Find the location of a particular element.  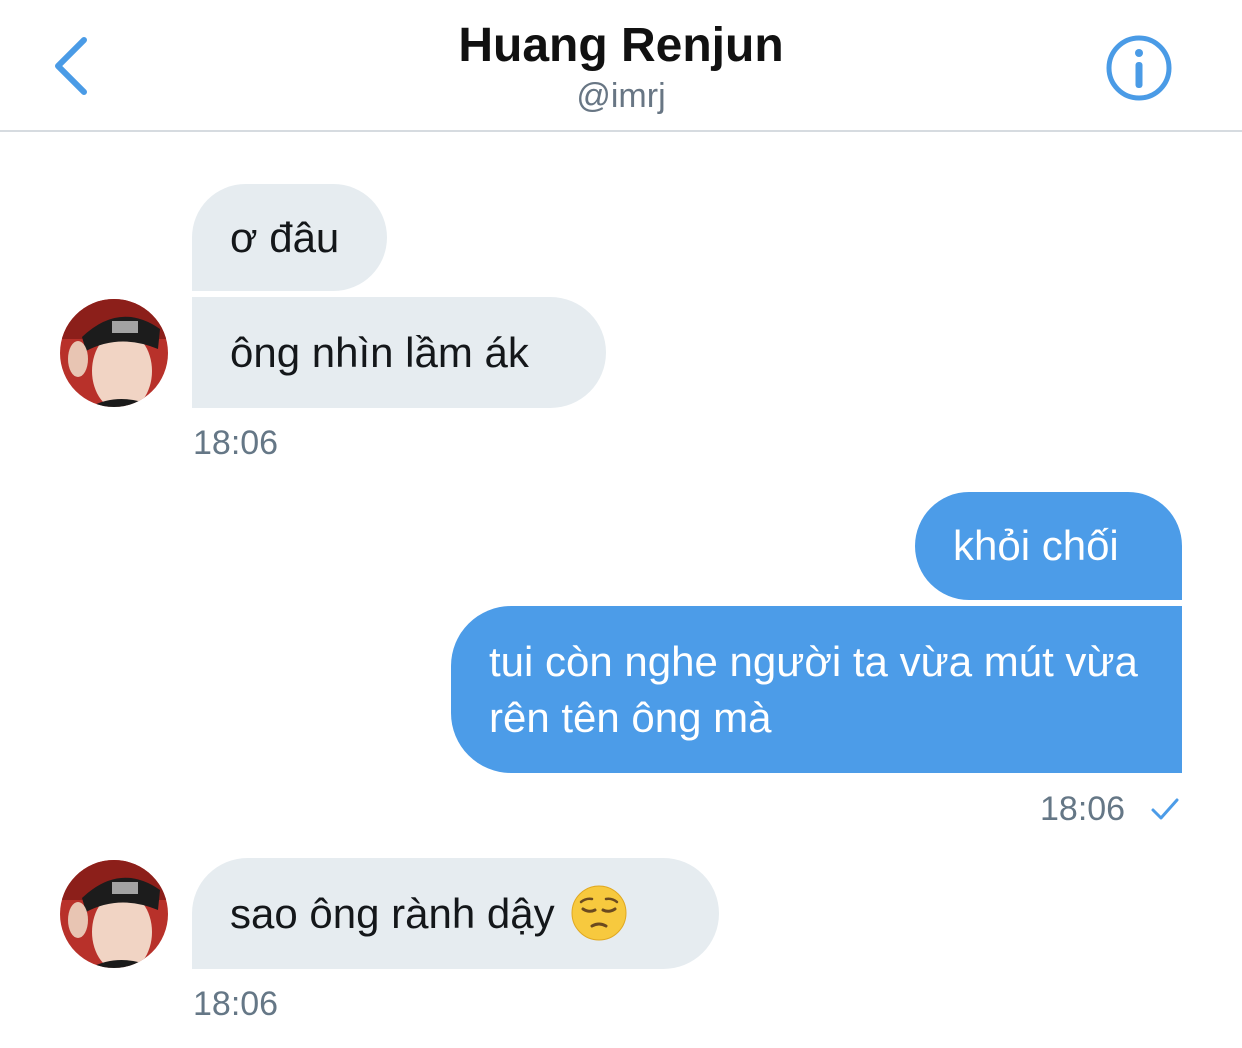

outgoing-message-bubble: khỏi chối is located at coordinates (1048, 546).